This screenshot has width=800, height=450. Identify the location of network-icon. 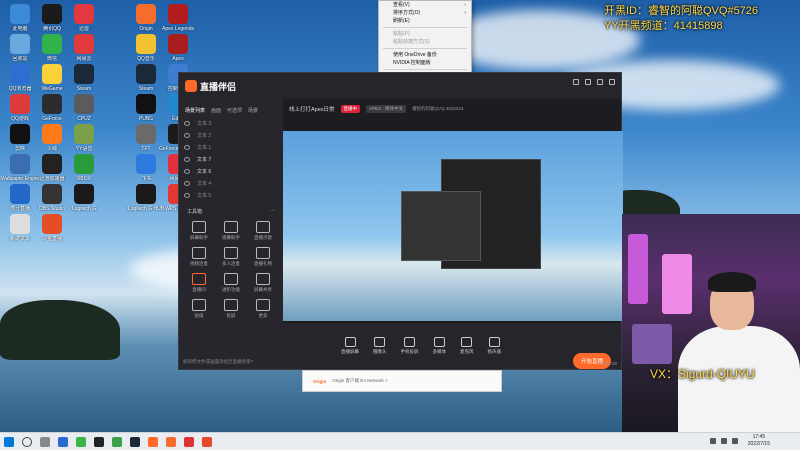
(724, 441).